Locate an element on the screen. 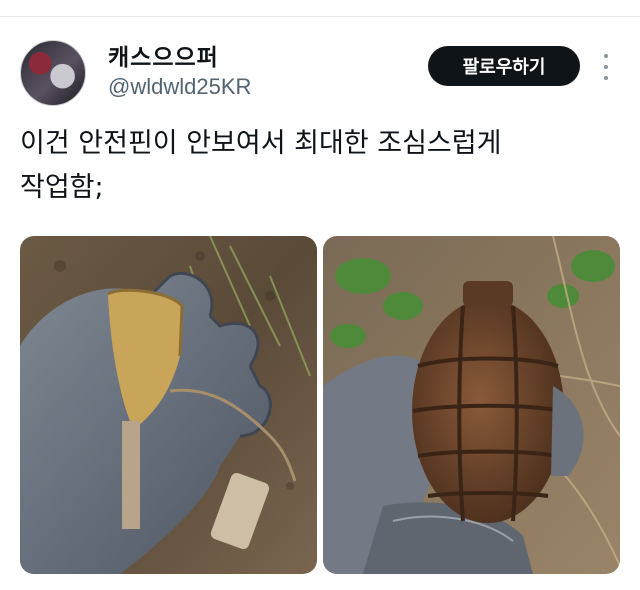 Image resolution: width=640 pixels, height=590 pixels. tweet-text-line-1: 이건 안전핀이 안보여서 최대한 조심스럽게 is located at coordinates (261, 143).